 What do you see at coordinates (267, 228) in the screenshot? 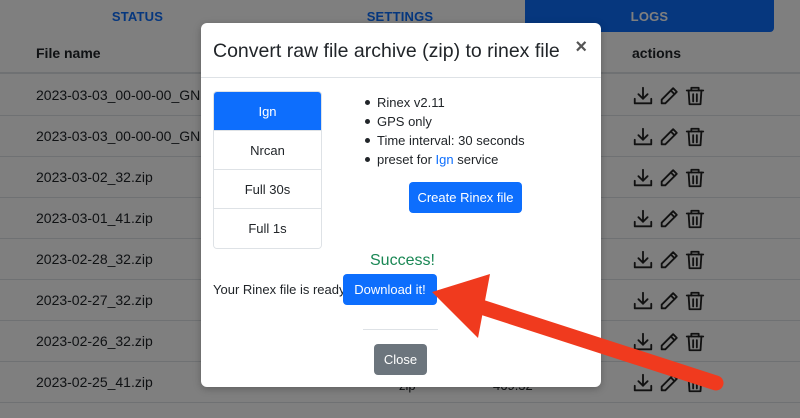
I see `preset-full-1s: Full 1s` at bounding box center [267, 228].